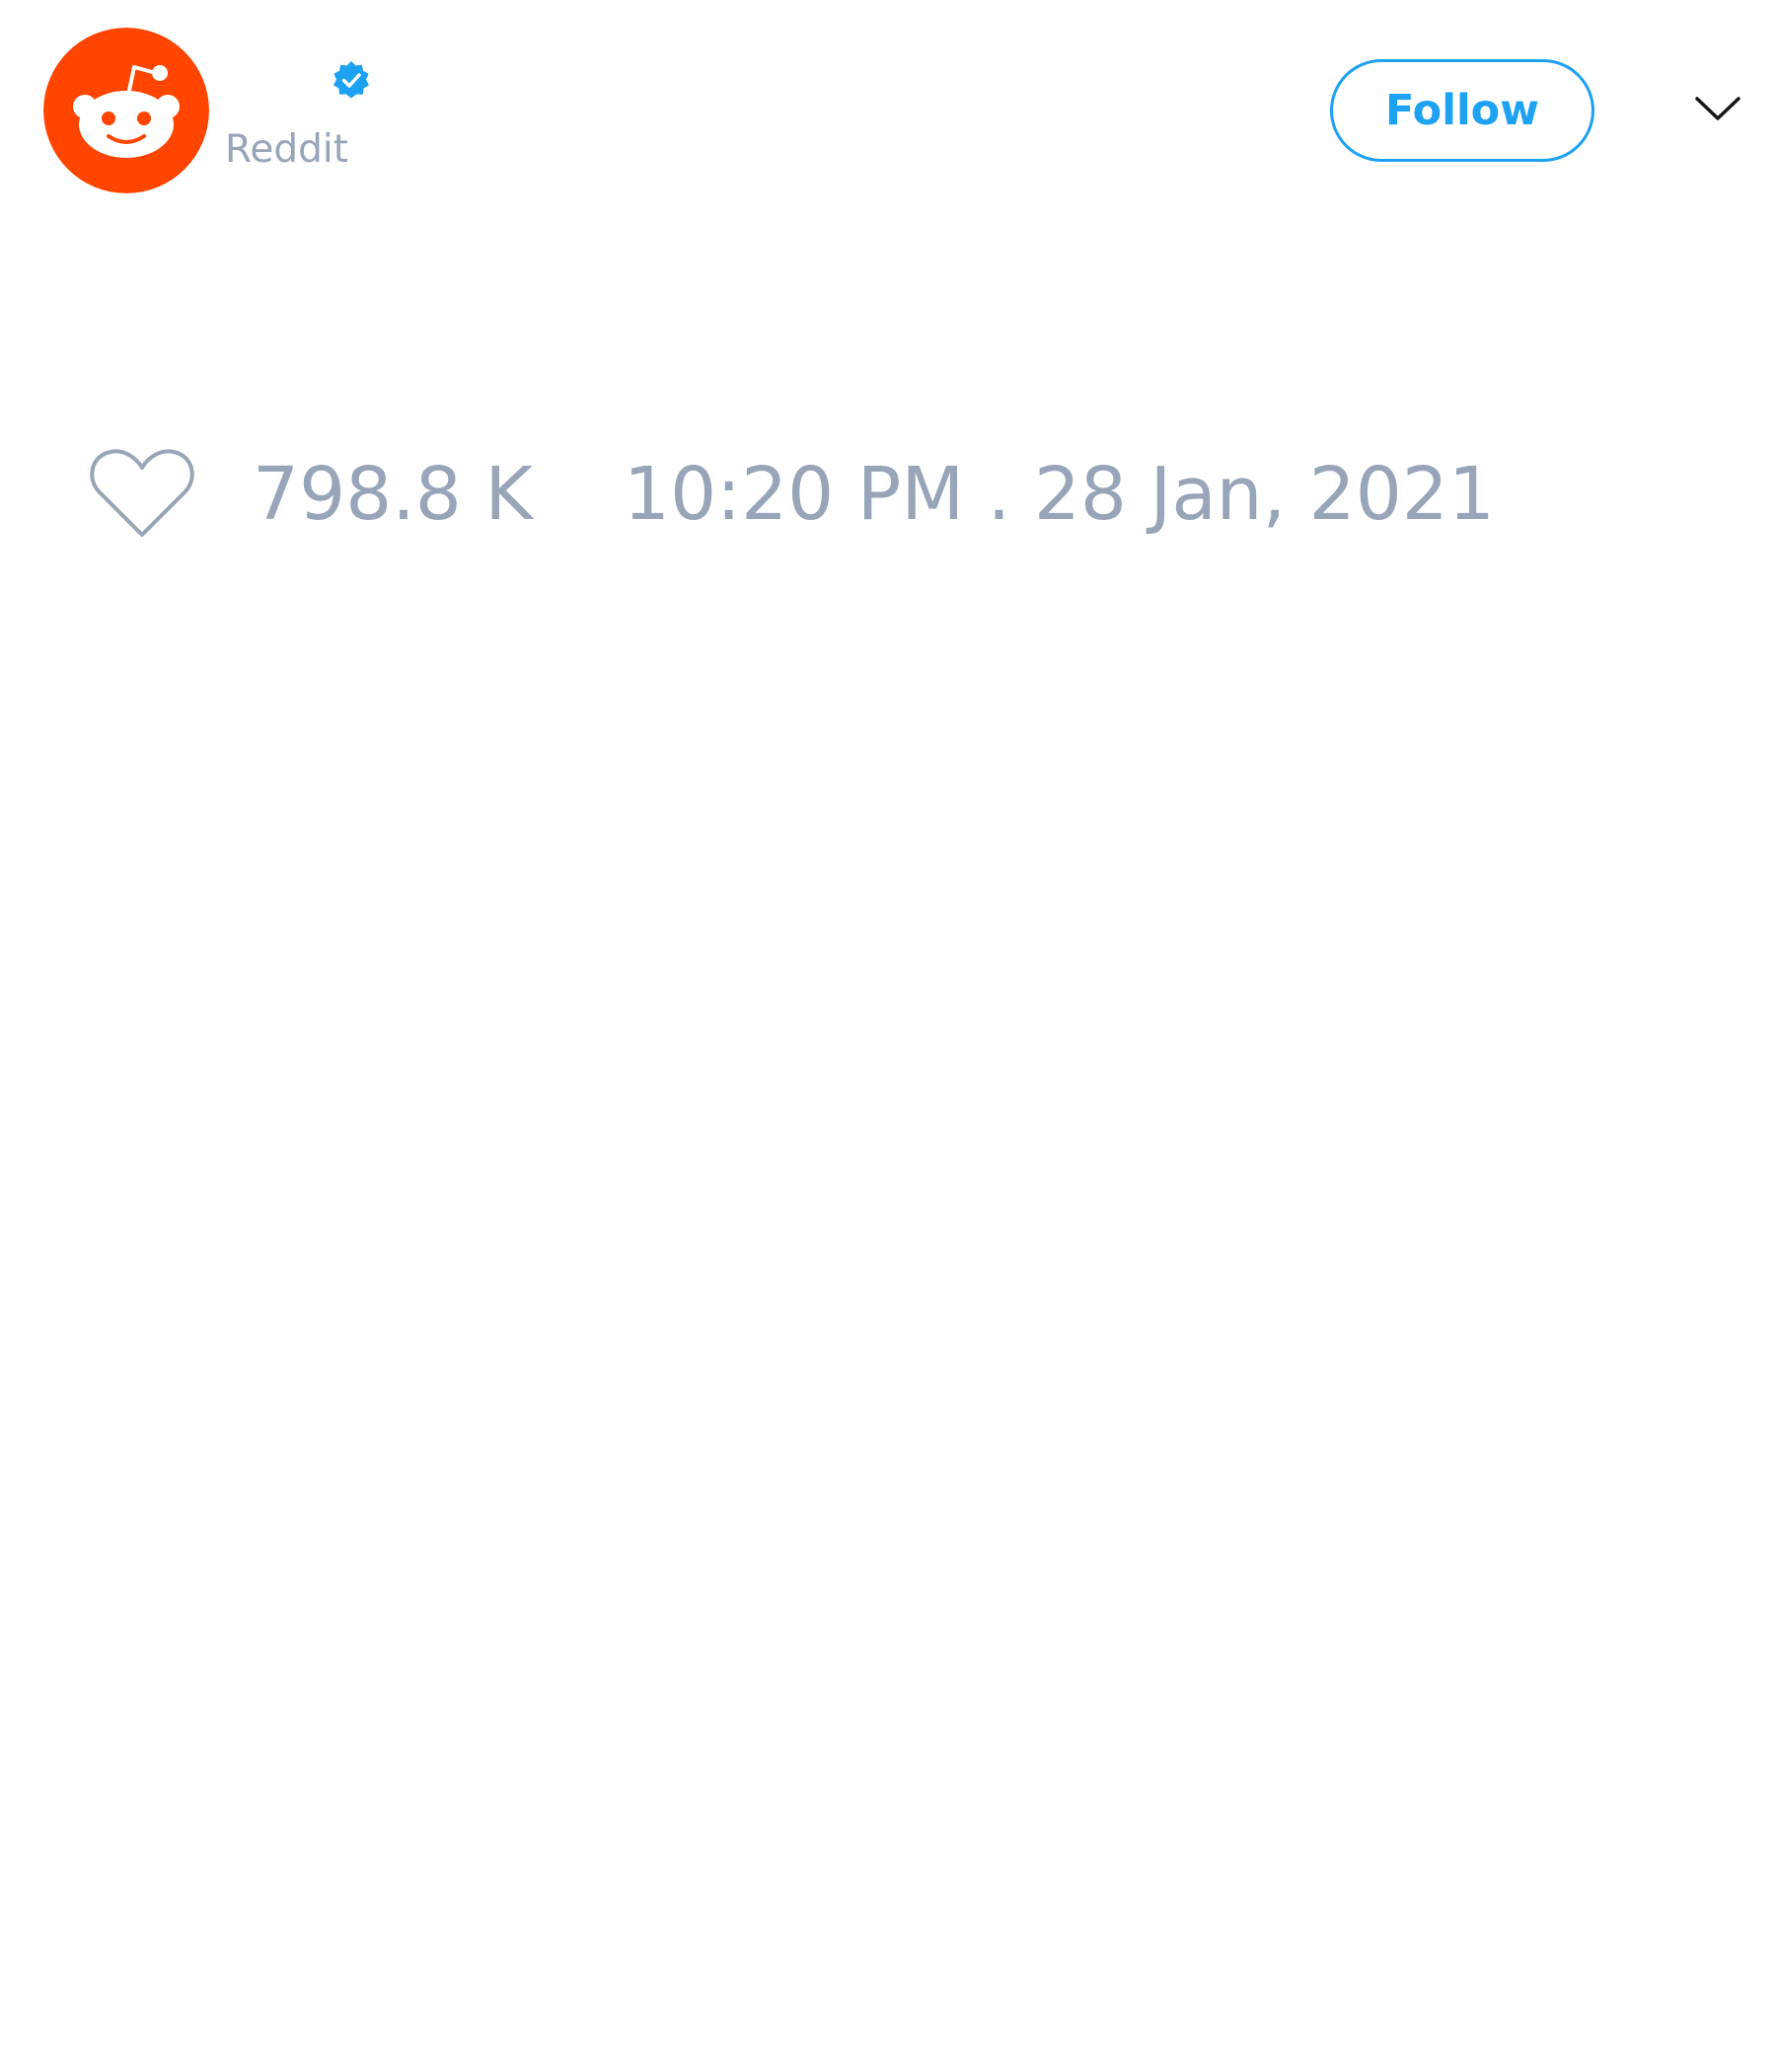  I want to click on follow-button: Follow, so click(1462, 111).